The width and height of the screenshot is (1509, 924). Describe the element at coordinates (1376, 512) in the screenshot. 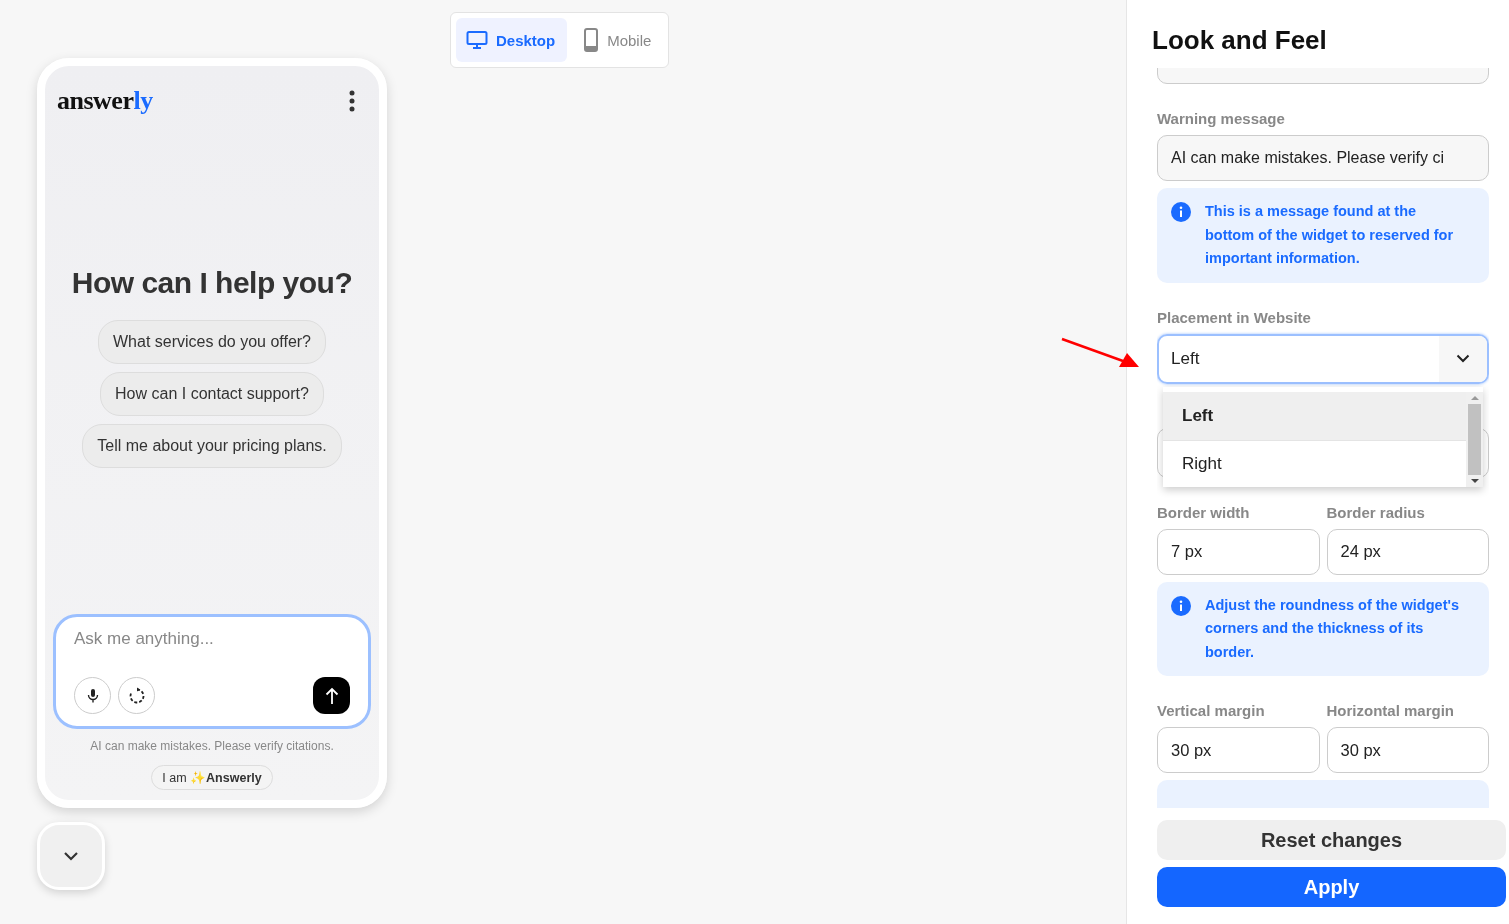

I see `field-label: Border radius` at that location.